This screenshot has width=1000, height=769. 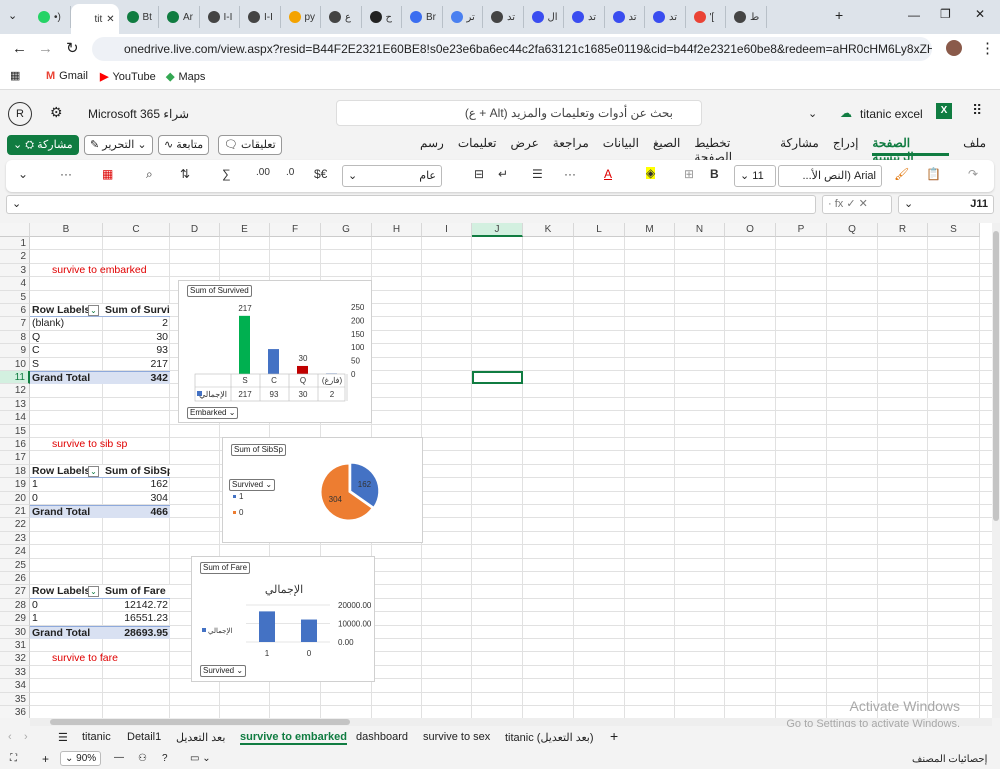 I want to click on cell-B11: Grand Total, so click(x=66, y=378).